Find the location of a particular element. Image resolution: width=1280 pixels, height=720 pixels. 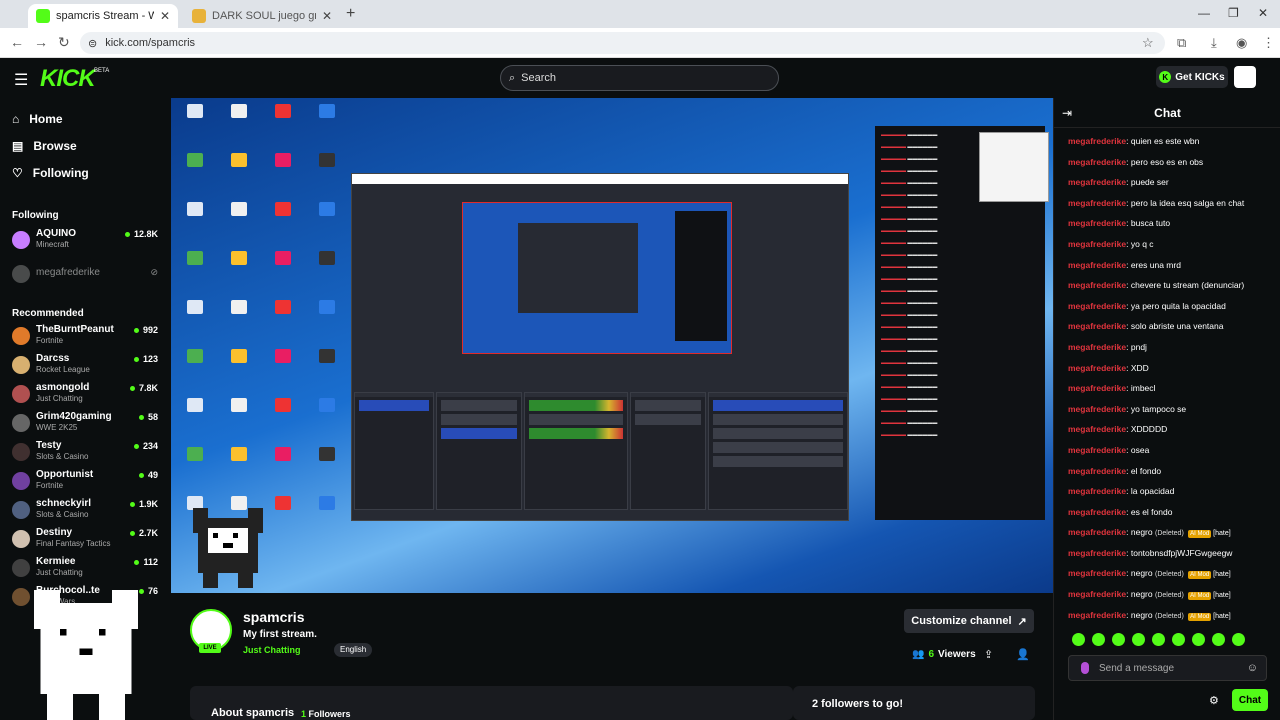

chat-settings-gear-icon: ⚙ is located at coordinates (1214, 700).